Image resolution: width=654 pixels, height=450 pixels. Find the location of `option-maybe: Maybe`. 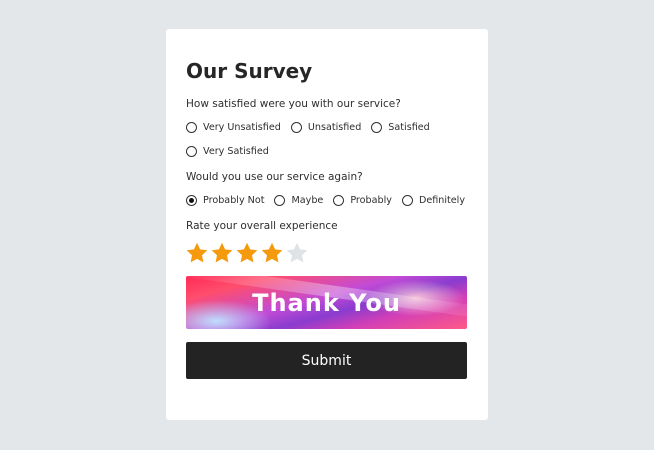

option-maybe: Maybe is located at coordinates (298, 200).